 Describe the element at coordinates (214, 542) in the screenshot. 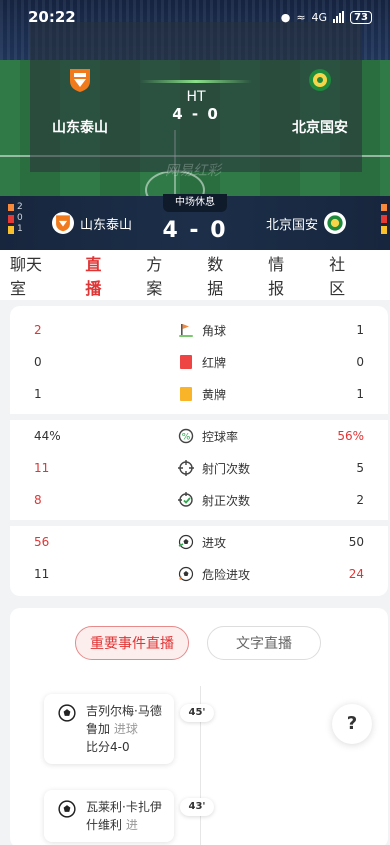

I see `stat-label: 进攻` at that location.